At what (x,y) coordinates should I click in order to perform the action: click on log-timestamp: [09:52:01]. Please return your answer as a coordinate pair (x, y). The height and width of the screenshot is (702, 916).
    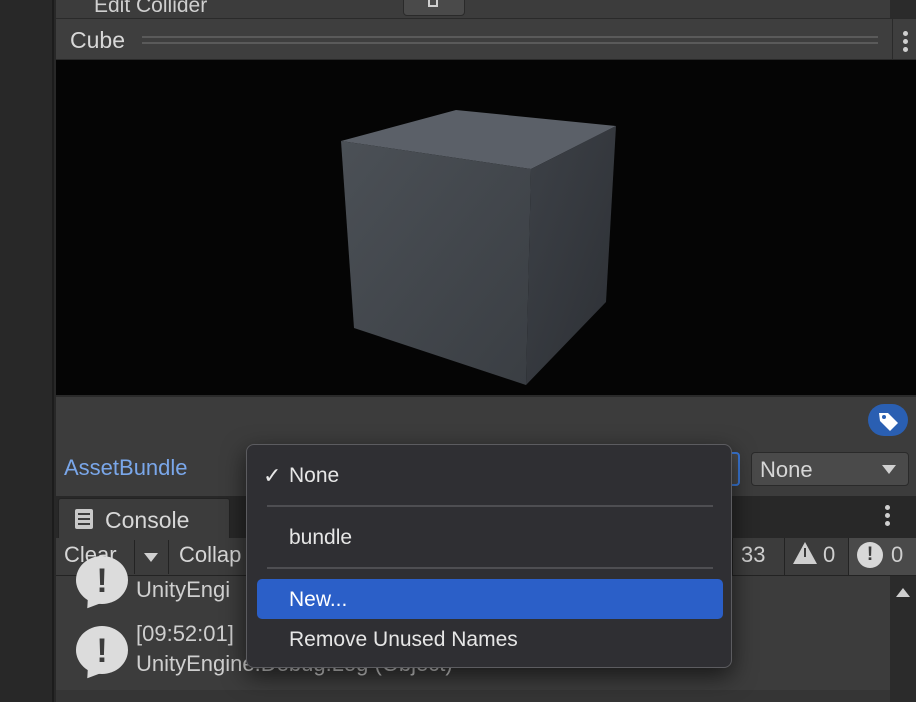
    Looking at the image, I should click on (185, 633).